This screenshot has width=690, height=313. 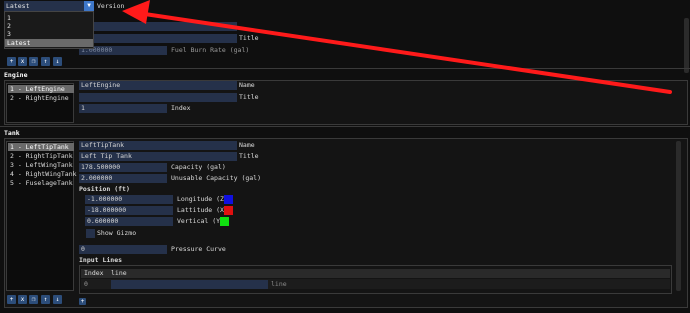 What do you see at coordinates (86, 284) in the screenshot?
I see `table-row-index: 0` at bounding box center [86, 284].